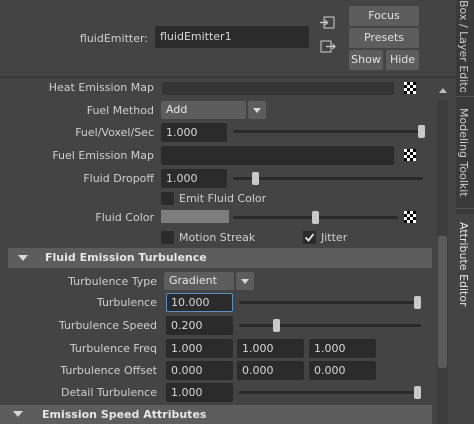 The image size is (474, 424). What do you see at coordinates (126, 302) in the screenshot?
I see `turbulence-label: Turbulence` at bounding box center [126, 302].